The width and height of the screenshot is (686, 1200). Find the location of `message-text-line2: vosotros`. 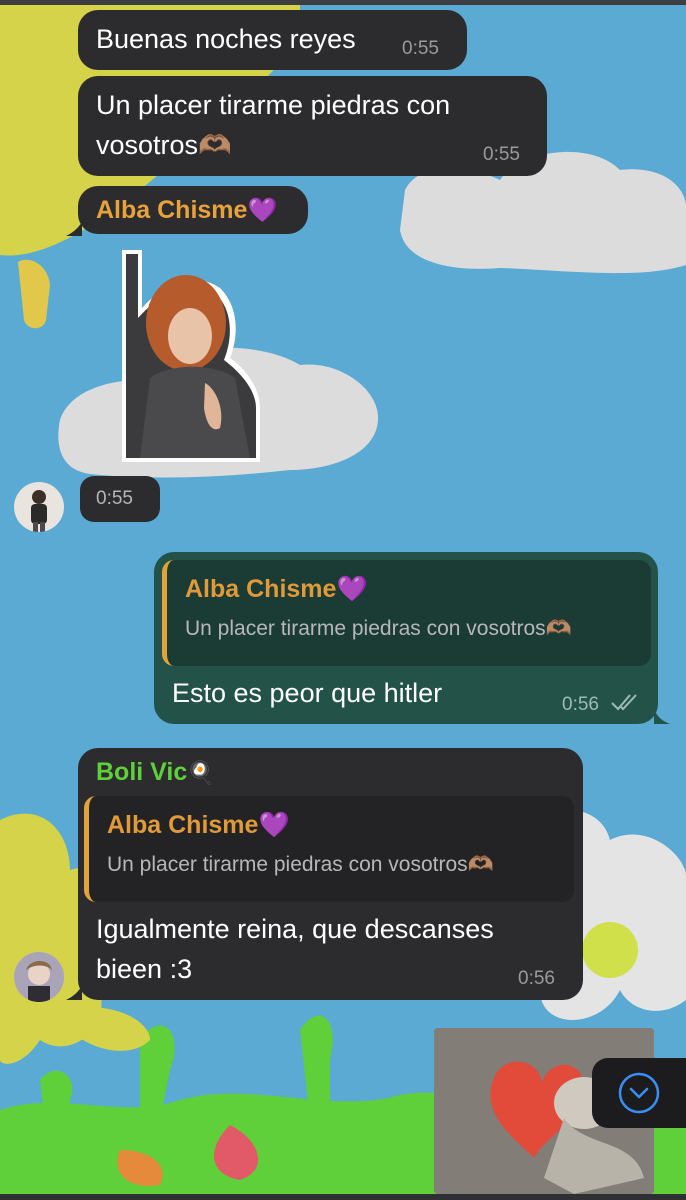

message-text-line2: vosotros is located at coordinates (147, 145).